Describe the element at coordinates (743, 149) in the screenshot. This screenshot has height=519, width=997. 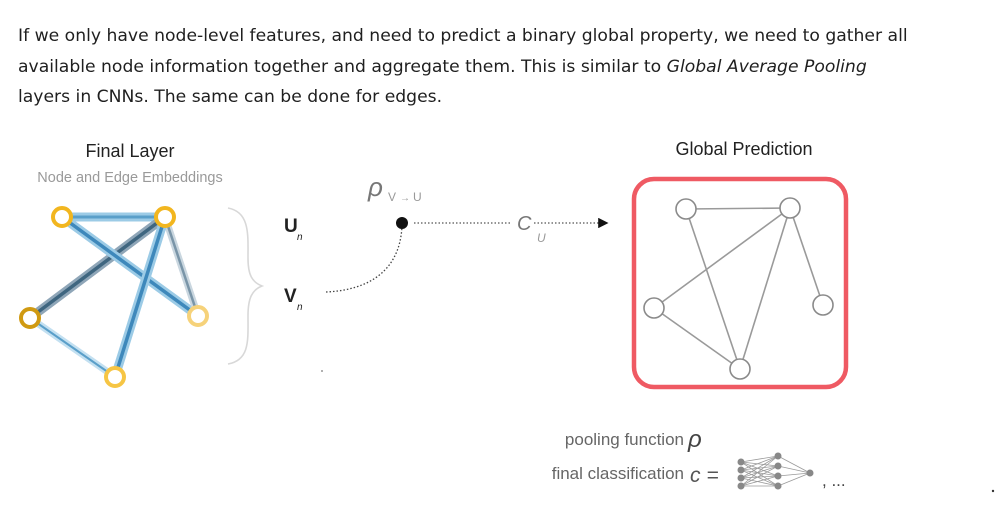
I see `global-prediction-title: Global Prediction` at that location.